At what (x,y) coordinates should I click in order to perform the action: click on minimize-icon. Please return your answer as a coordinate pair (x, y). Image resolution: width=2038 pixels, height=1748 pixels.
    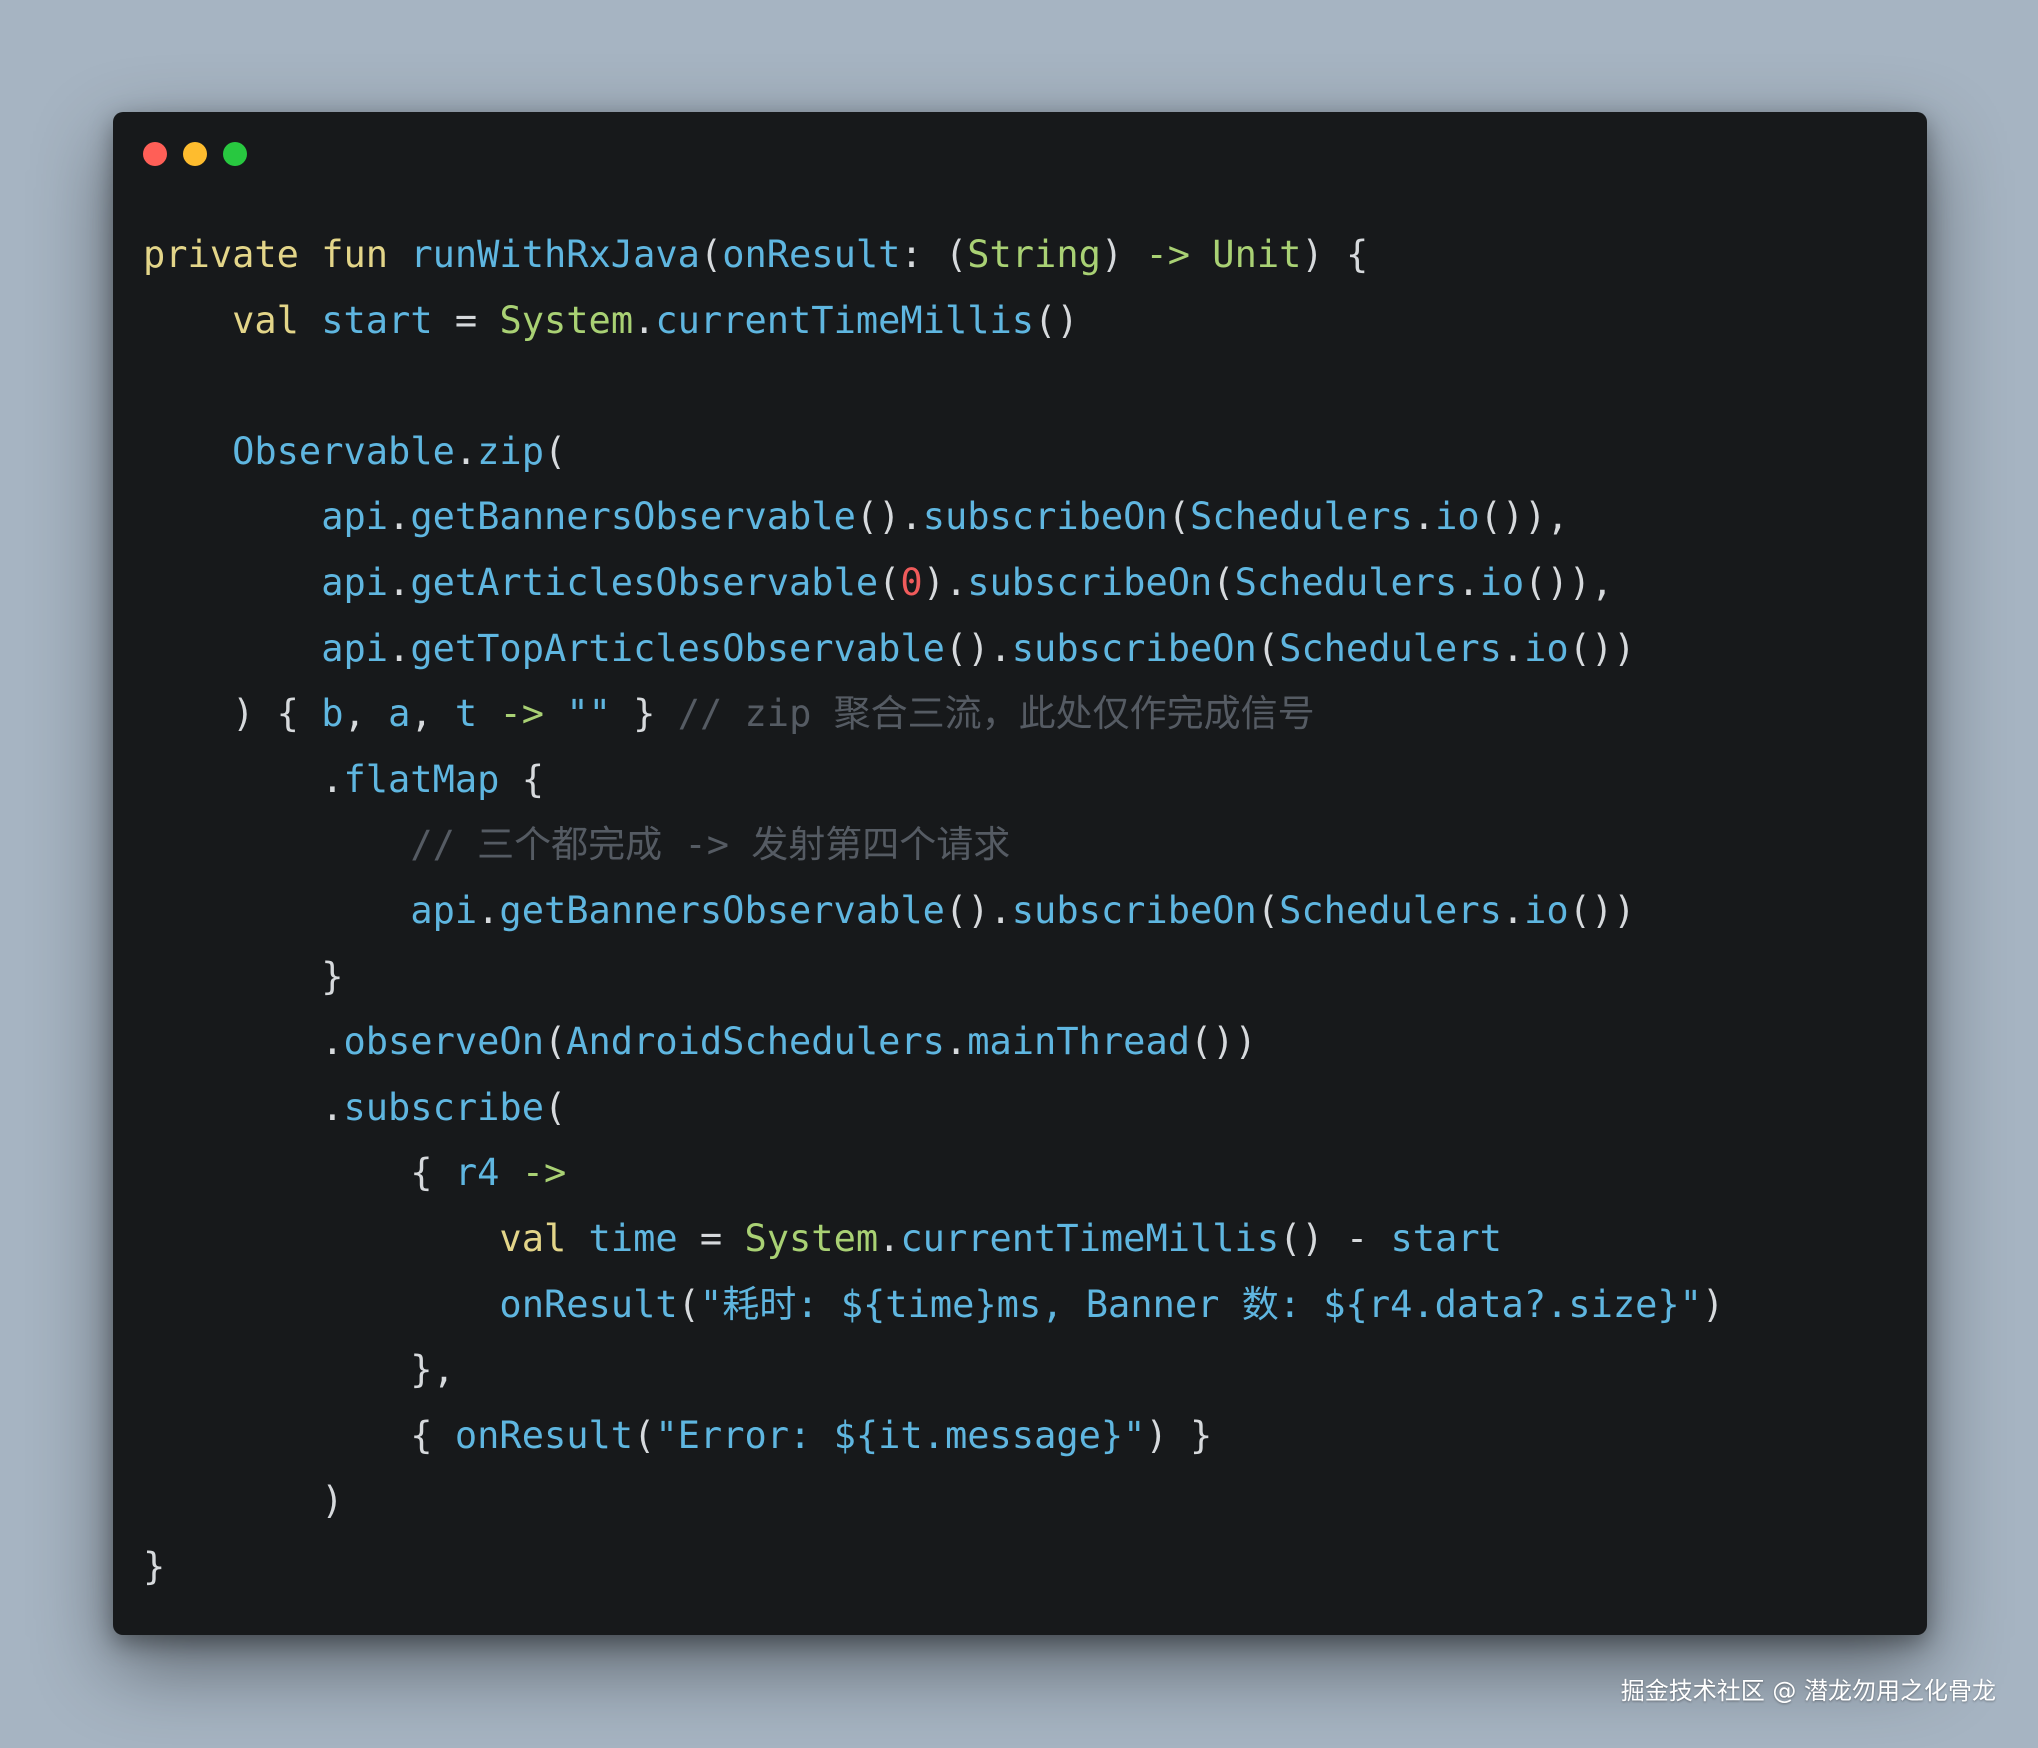
    Looking at the image, I should click on (195, 154).